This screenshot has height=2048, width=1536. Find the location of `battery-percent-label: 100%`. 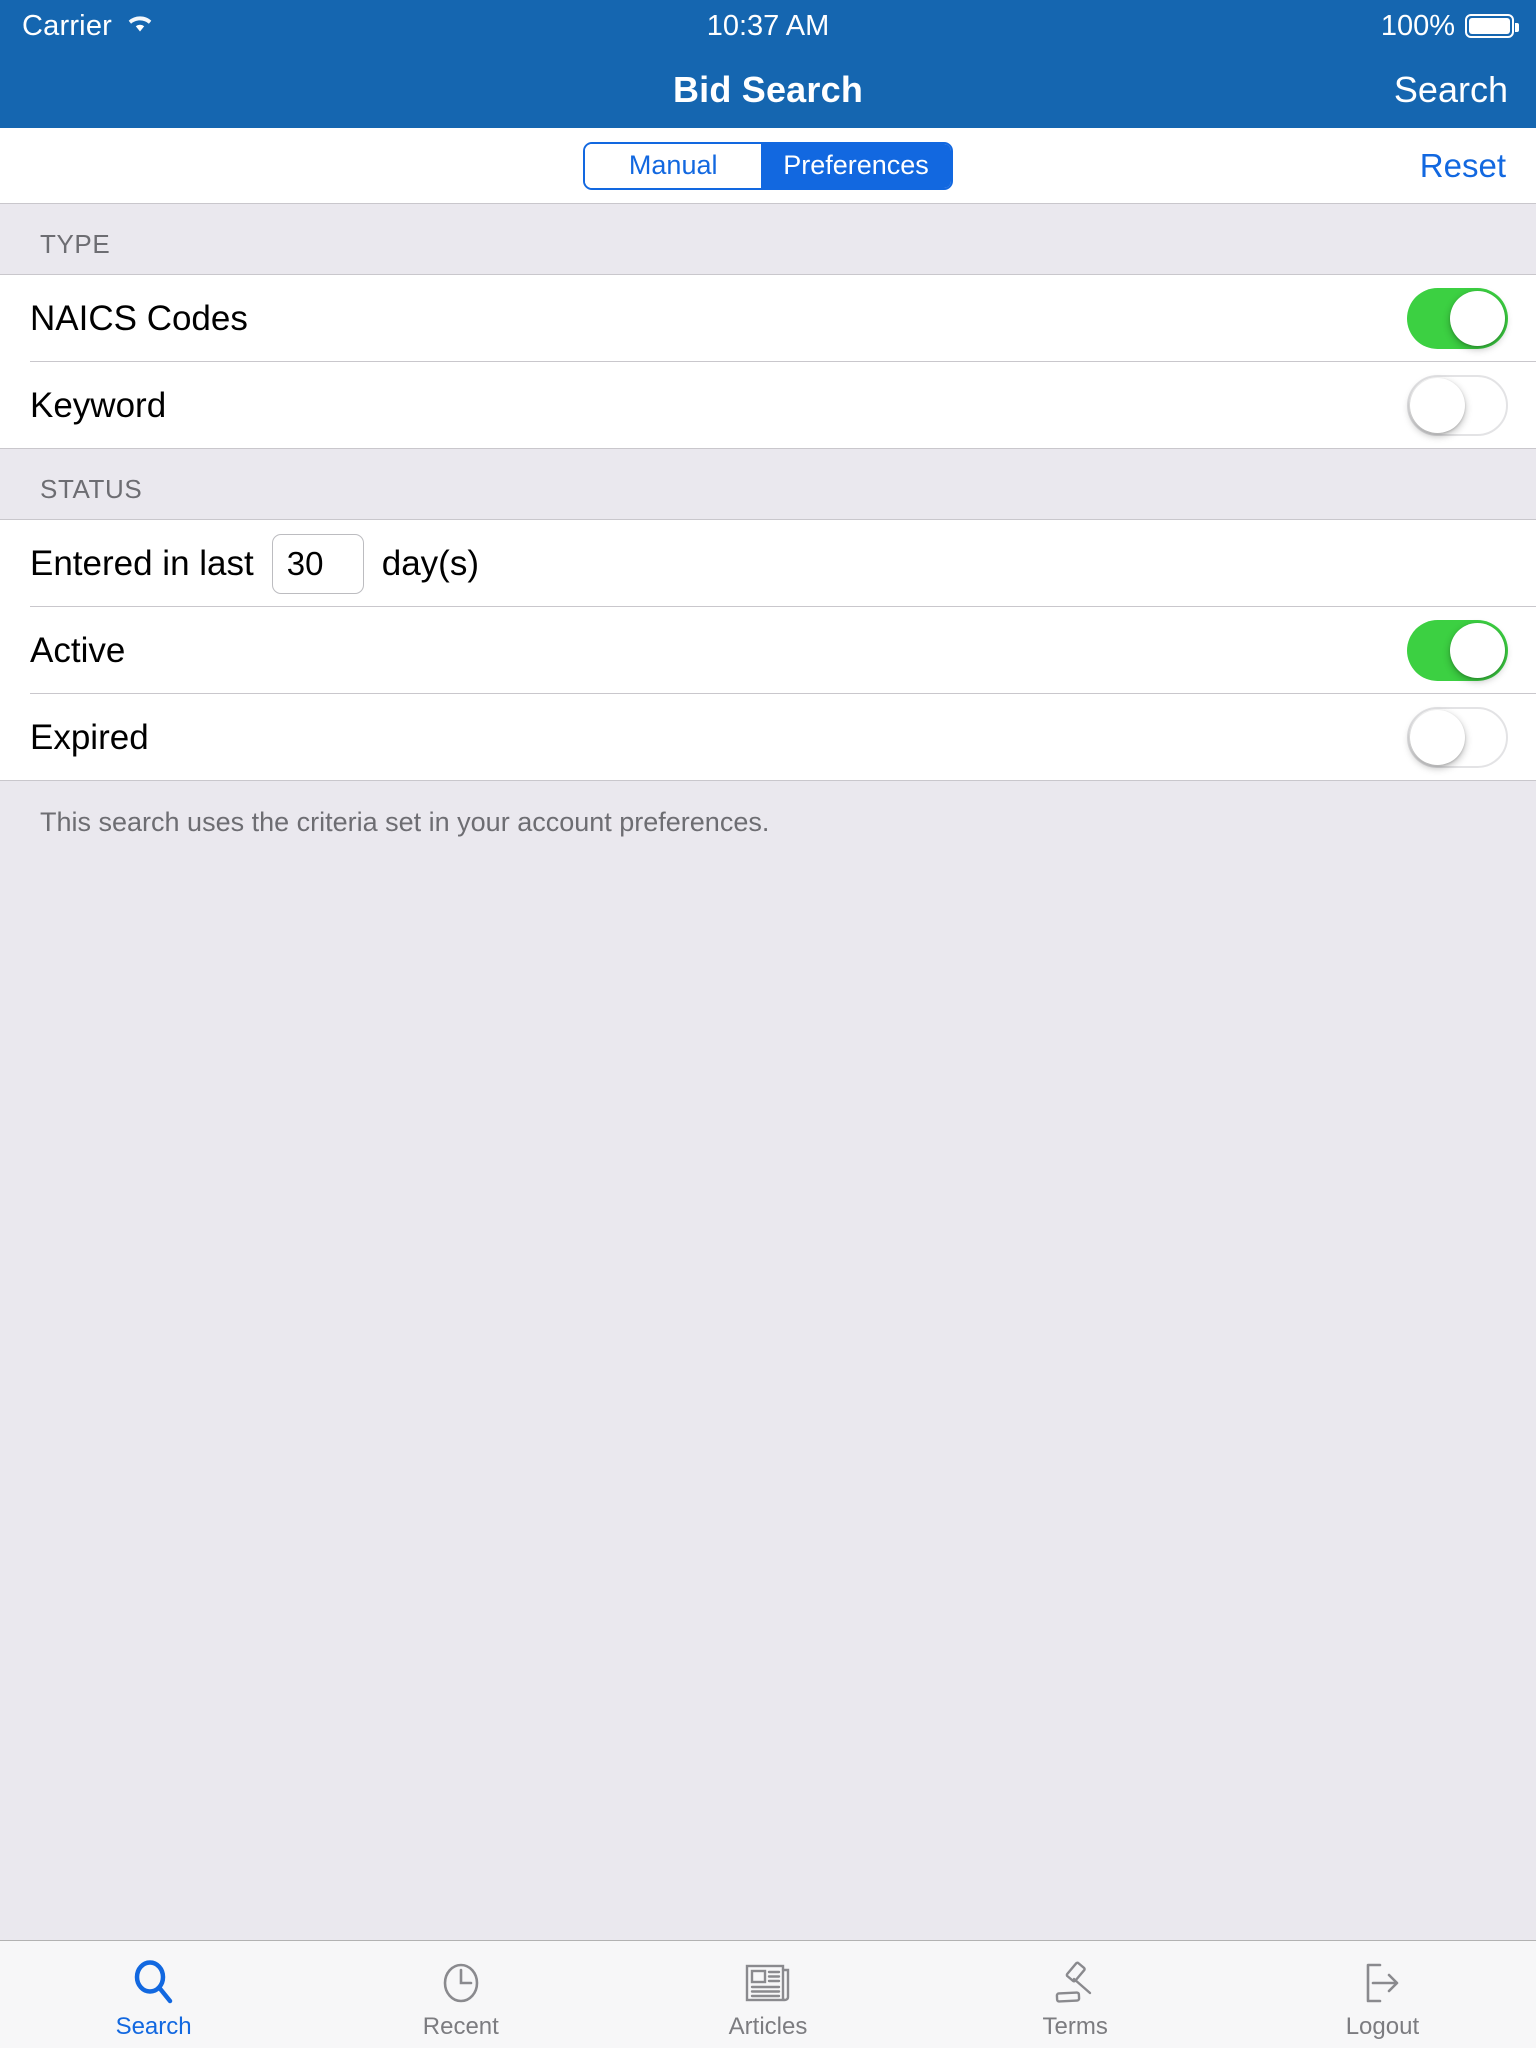

battery-percent-label: 100% is located at coordinates (1417, 25).